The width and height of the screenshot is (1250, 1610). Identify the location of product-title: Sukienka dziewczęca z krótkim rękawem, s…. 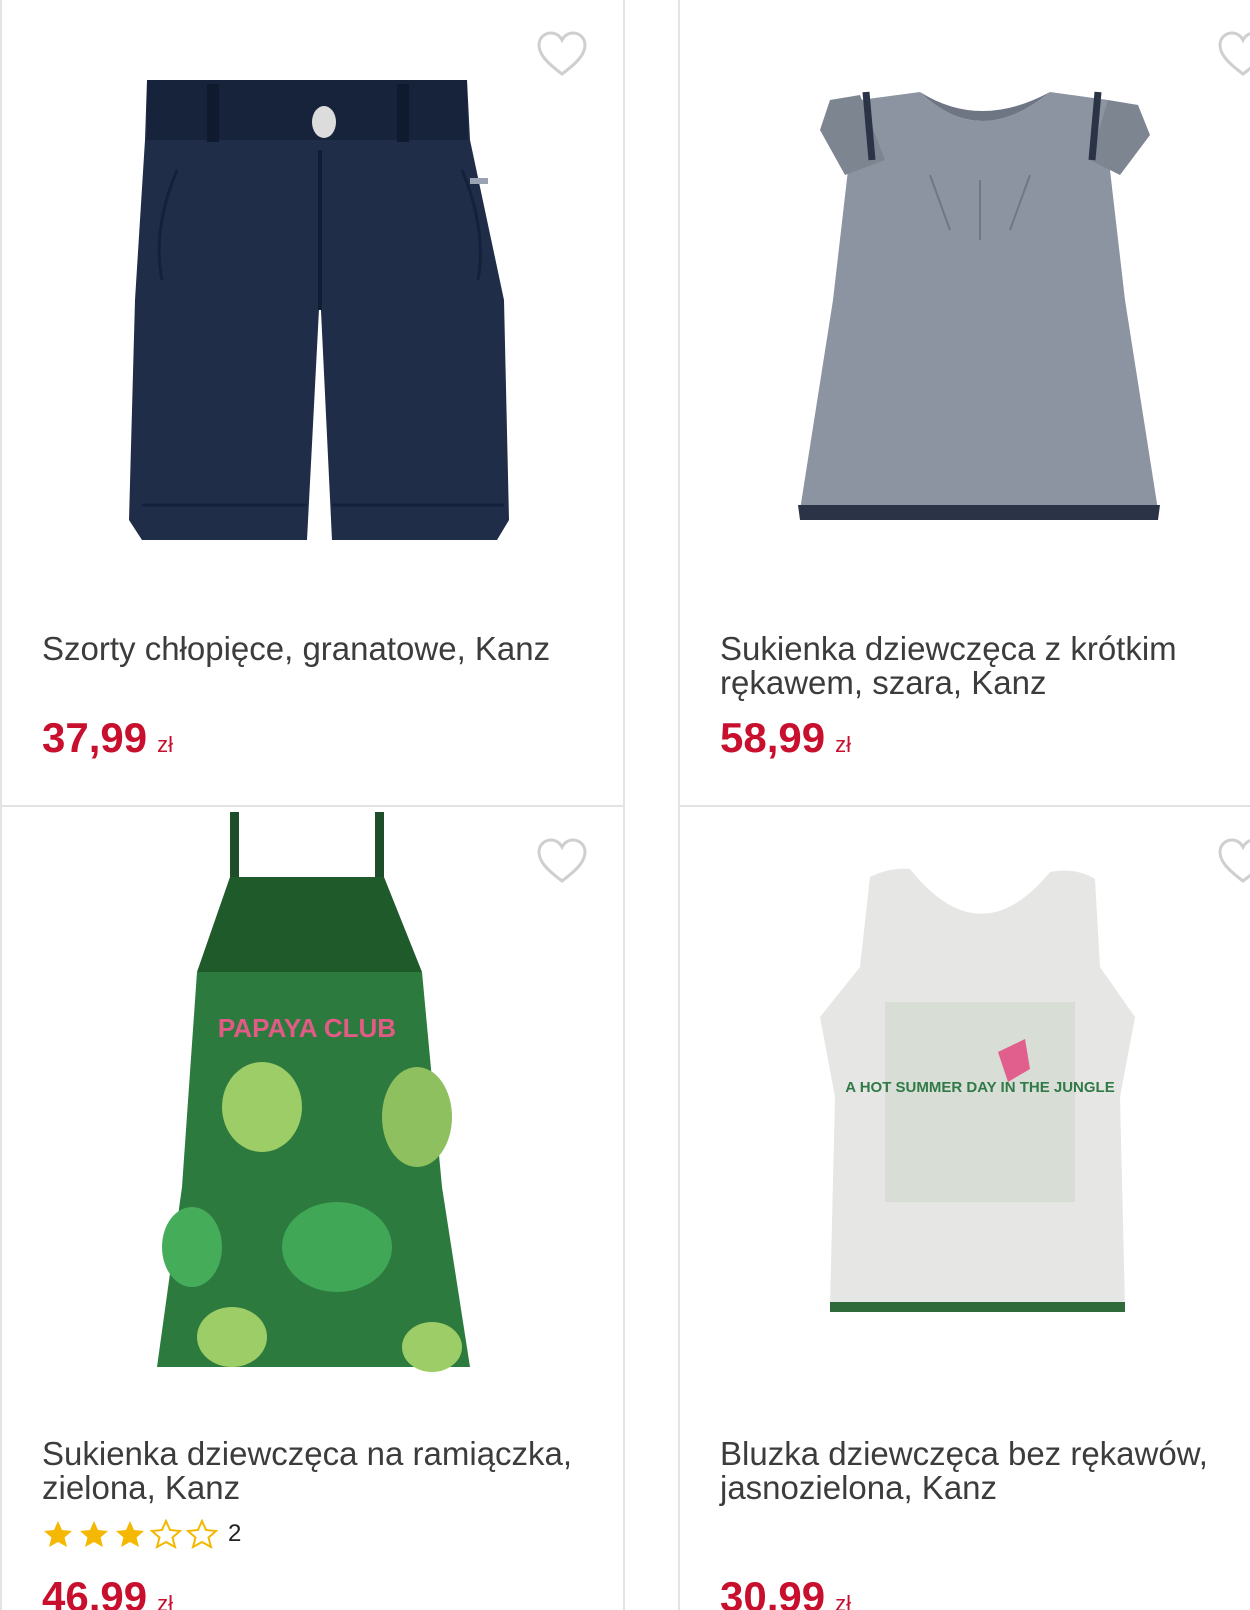
(985, 666).